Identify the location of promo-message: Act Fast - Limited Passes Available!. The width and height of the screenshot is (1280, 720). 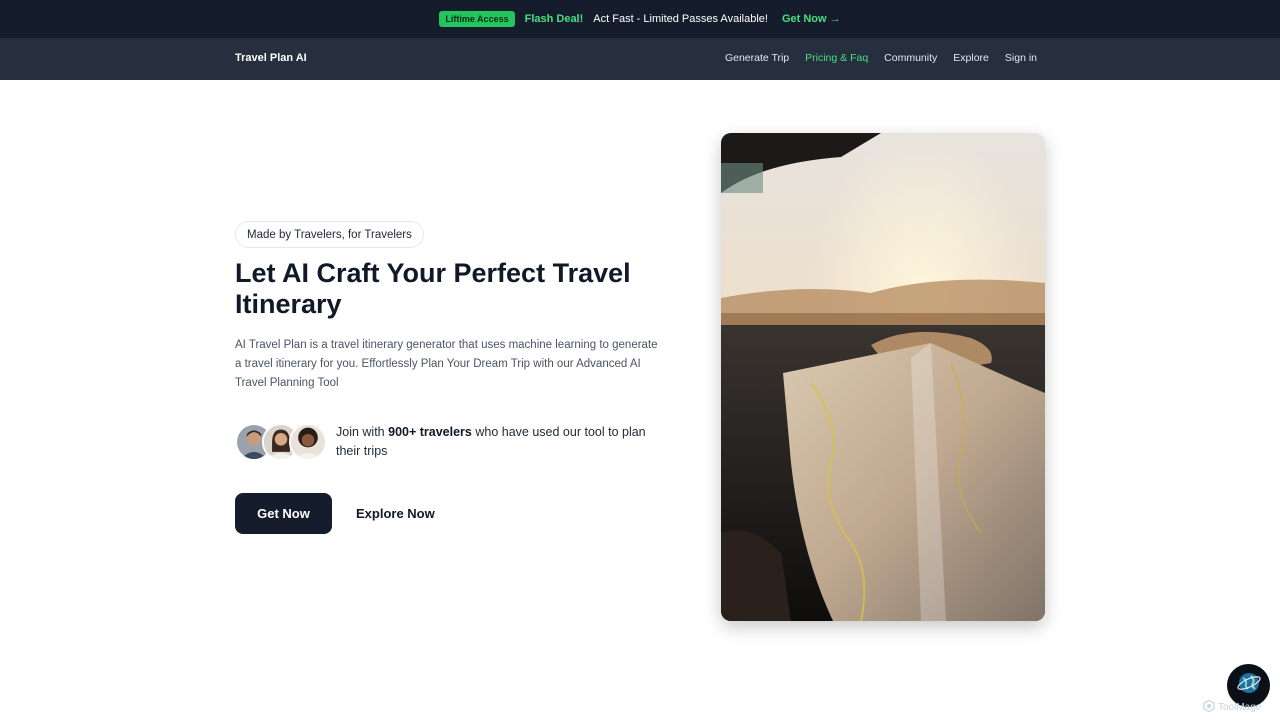
(680, 19).